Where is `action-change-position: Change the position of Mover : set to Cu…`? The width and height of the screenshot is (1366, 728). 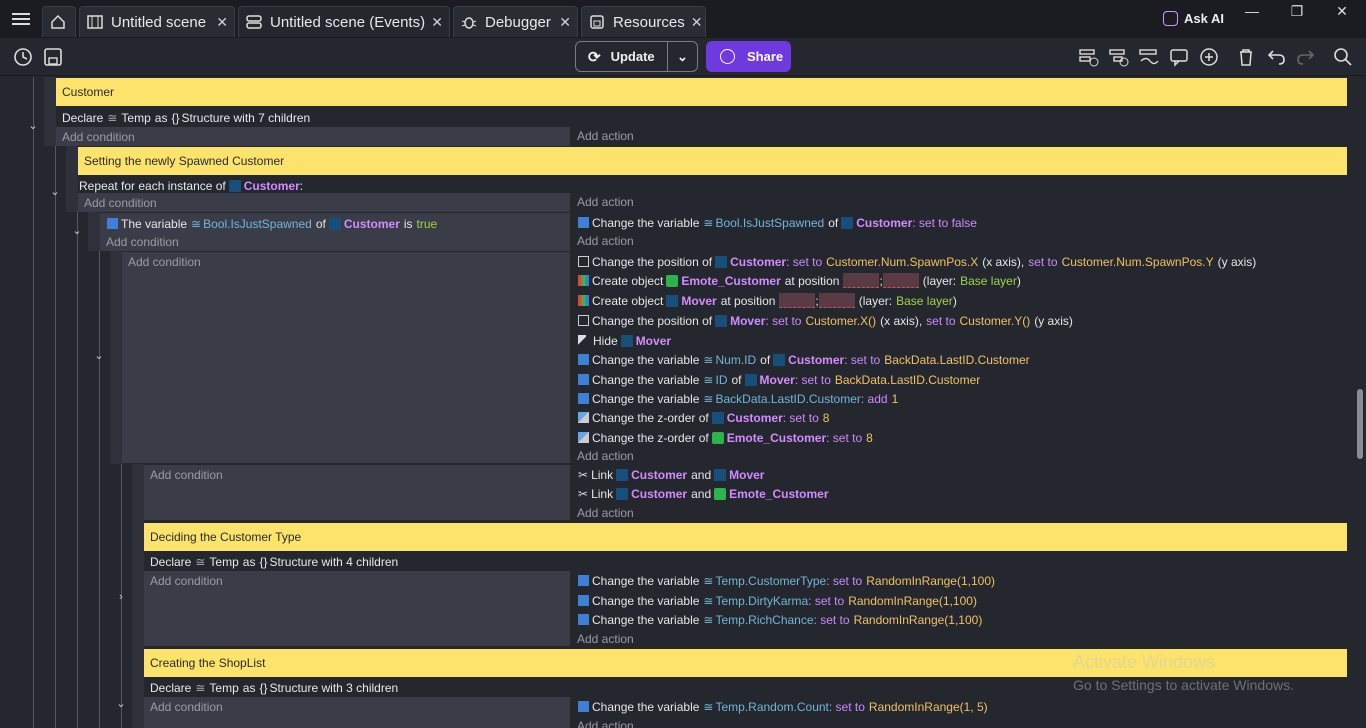 action-change-position: Change the position of Mover : set to Cu… is located at coordinates (825, 320).